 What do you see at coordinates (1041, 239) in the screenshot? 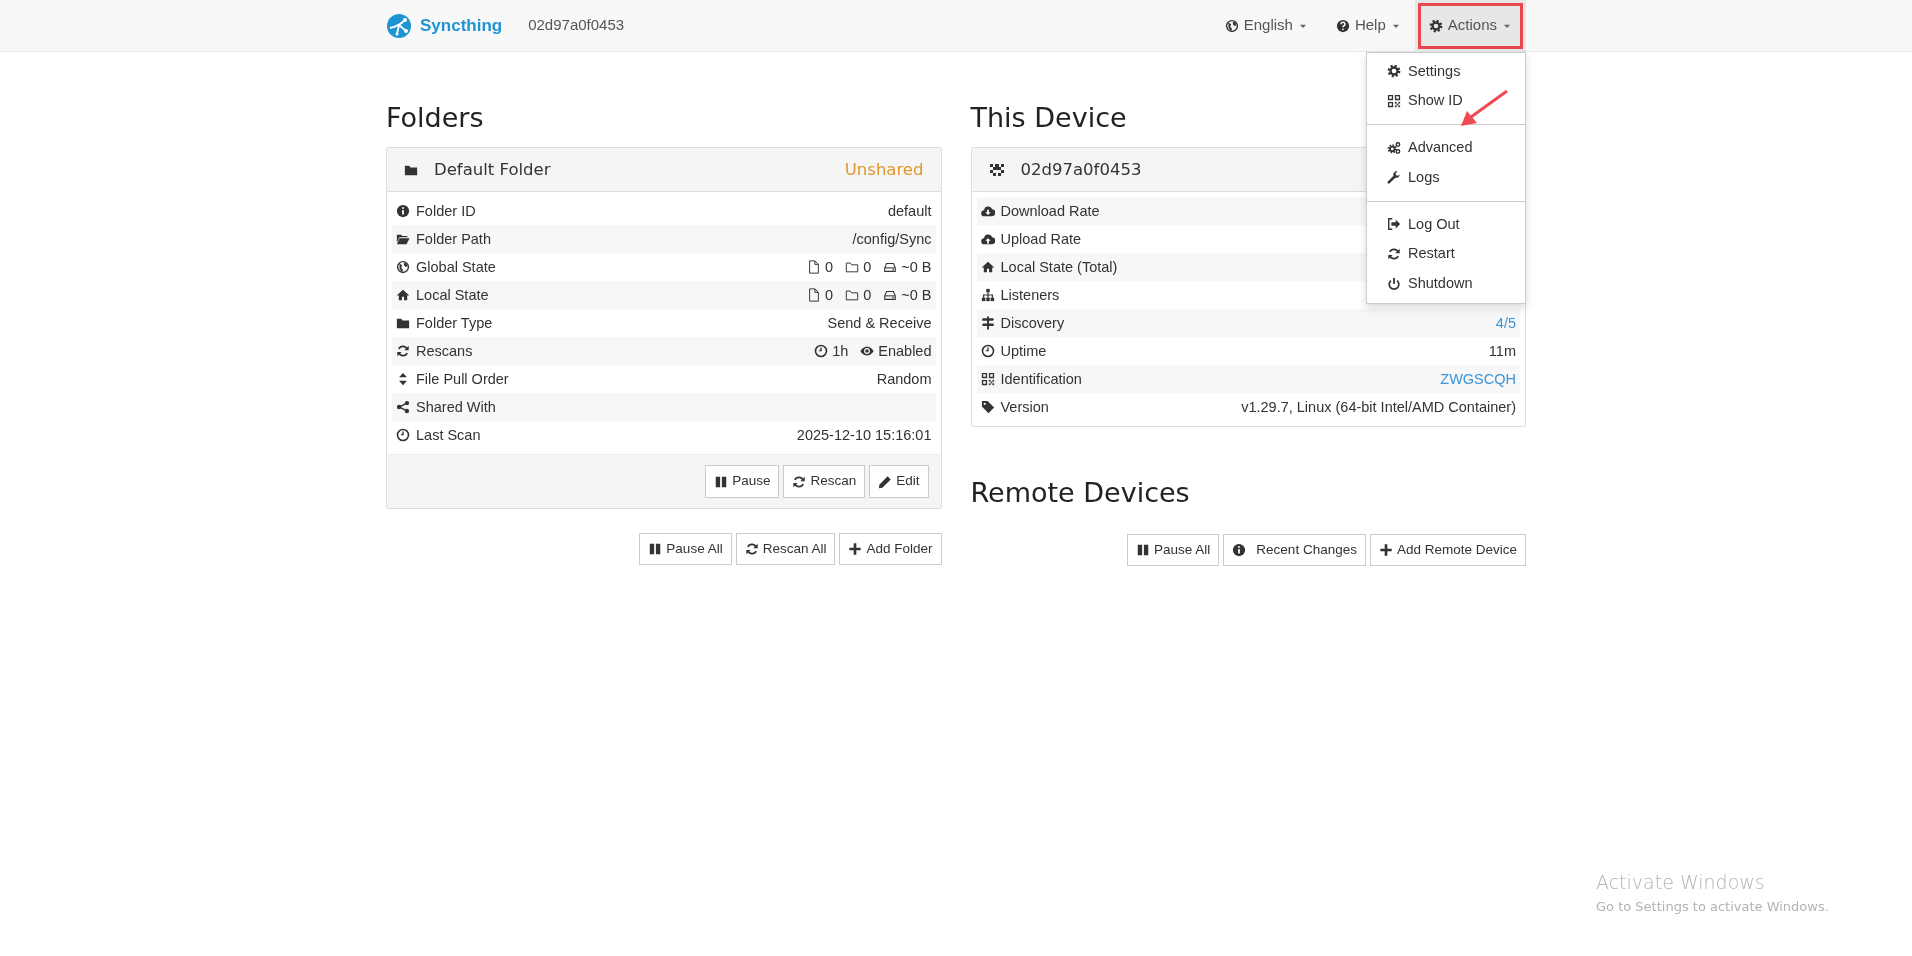
I see `row-label: Upload Rate` at bounding box center [1041, 239].